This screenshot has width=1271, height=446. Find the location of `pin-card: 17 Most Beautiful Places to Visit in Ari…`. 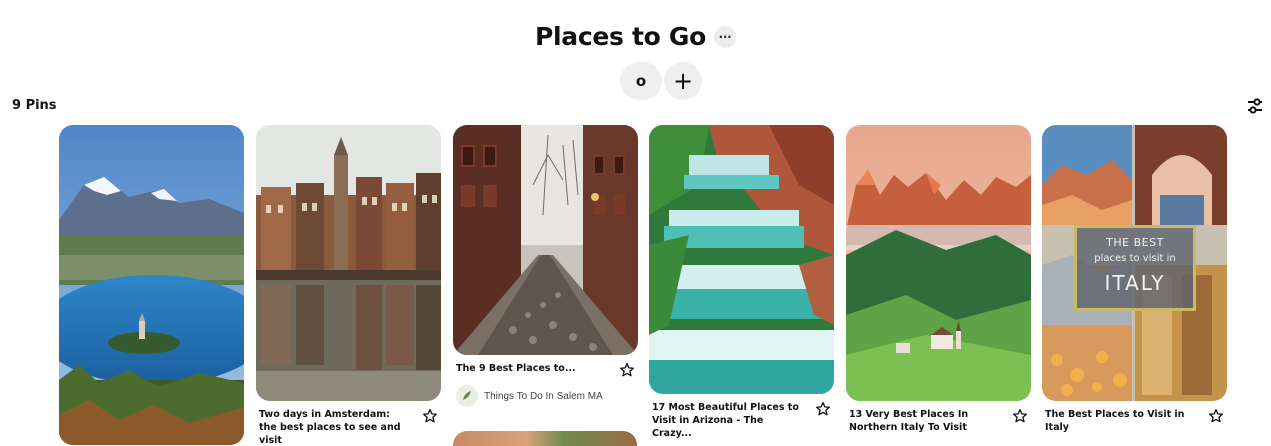

pin-card: 17 Most Beautiful Places to Visit in Ari… is located at coordinates (741, 282).